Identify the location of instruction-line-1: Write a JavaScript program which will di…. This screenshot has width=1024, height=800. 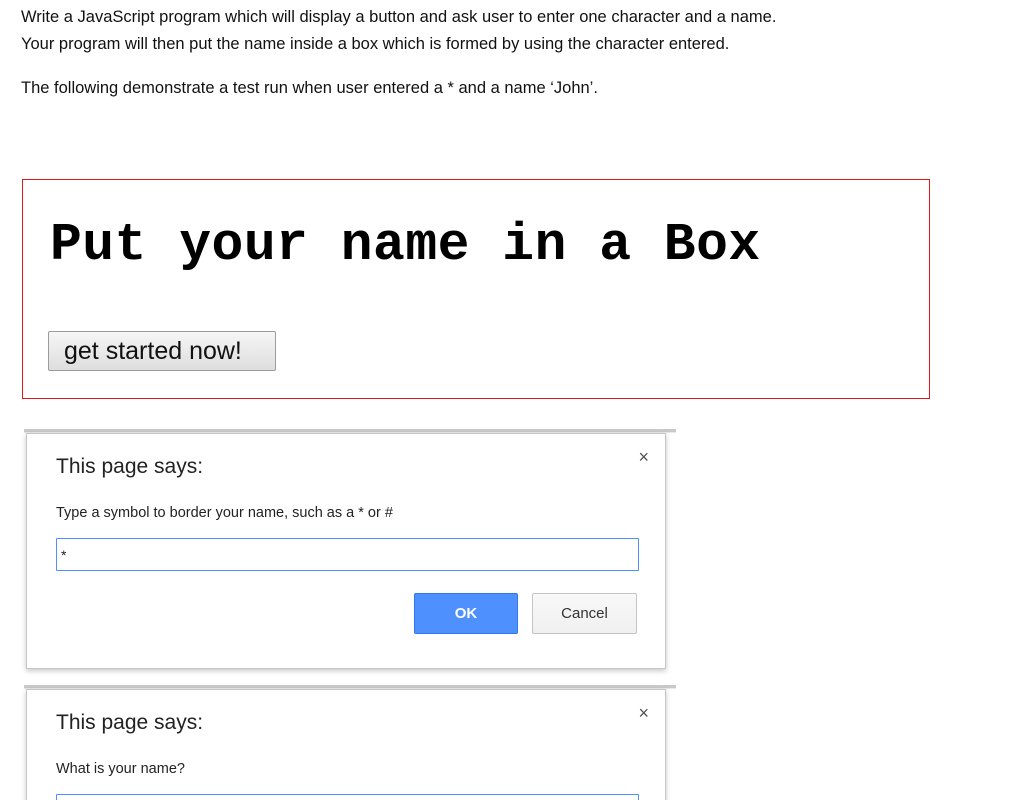
(398, 17).